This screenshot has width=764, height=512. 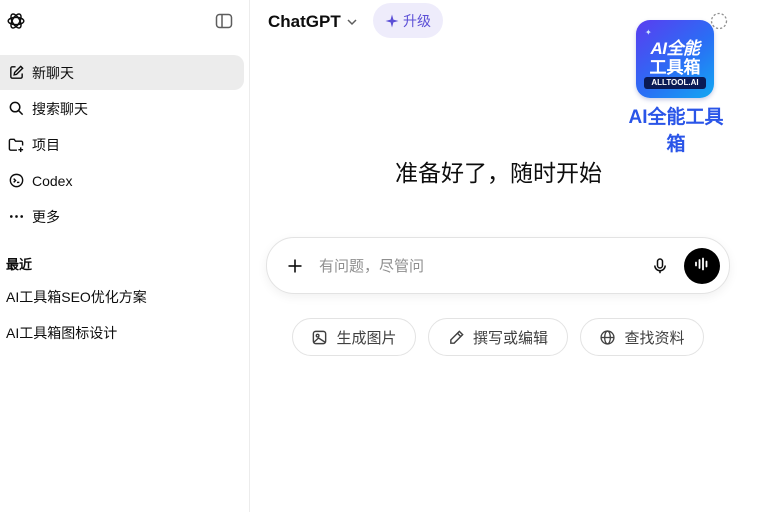 I want to click on chip-label: 查找资料, so click(x=654, y=338).